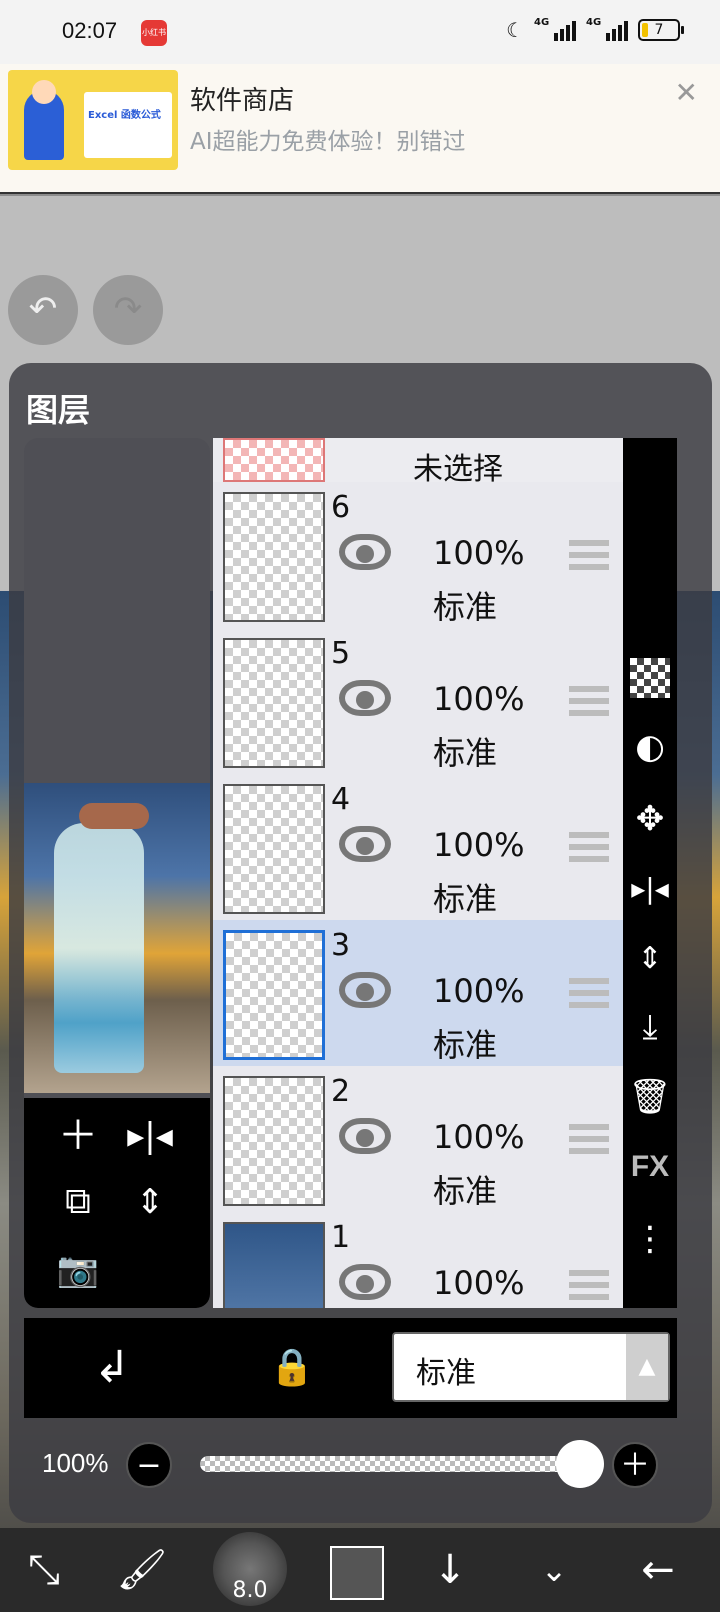 The height and width of the screenshot is (1612, 720). Describe the element at coordinates (328, 142) in the screenshot. I see `notification-subtitle: AI超能力免费体验！别错过` at that location.